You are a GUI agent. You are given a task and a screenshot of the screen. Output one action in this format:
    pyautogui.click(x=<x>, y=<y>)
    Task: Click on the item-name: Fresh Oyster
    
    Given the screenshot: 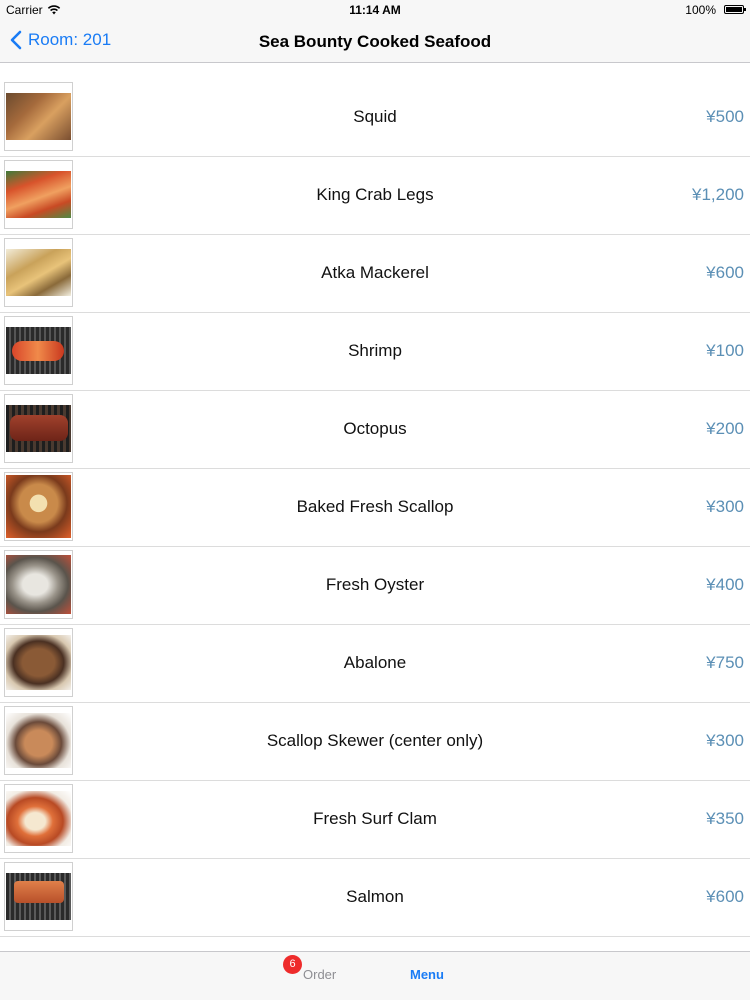 What is the action you would take?
    pyautogui.click(x=375, y=584)
    